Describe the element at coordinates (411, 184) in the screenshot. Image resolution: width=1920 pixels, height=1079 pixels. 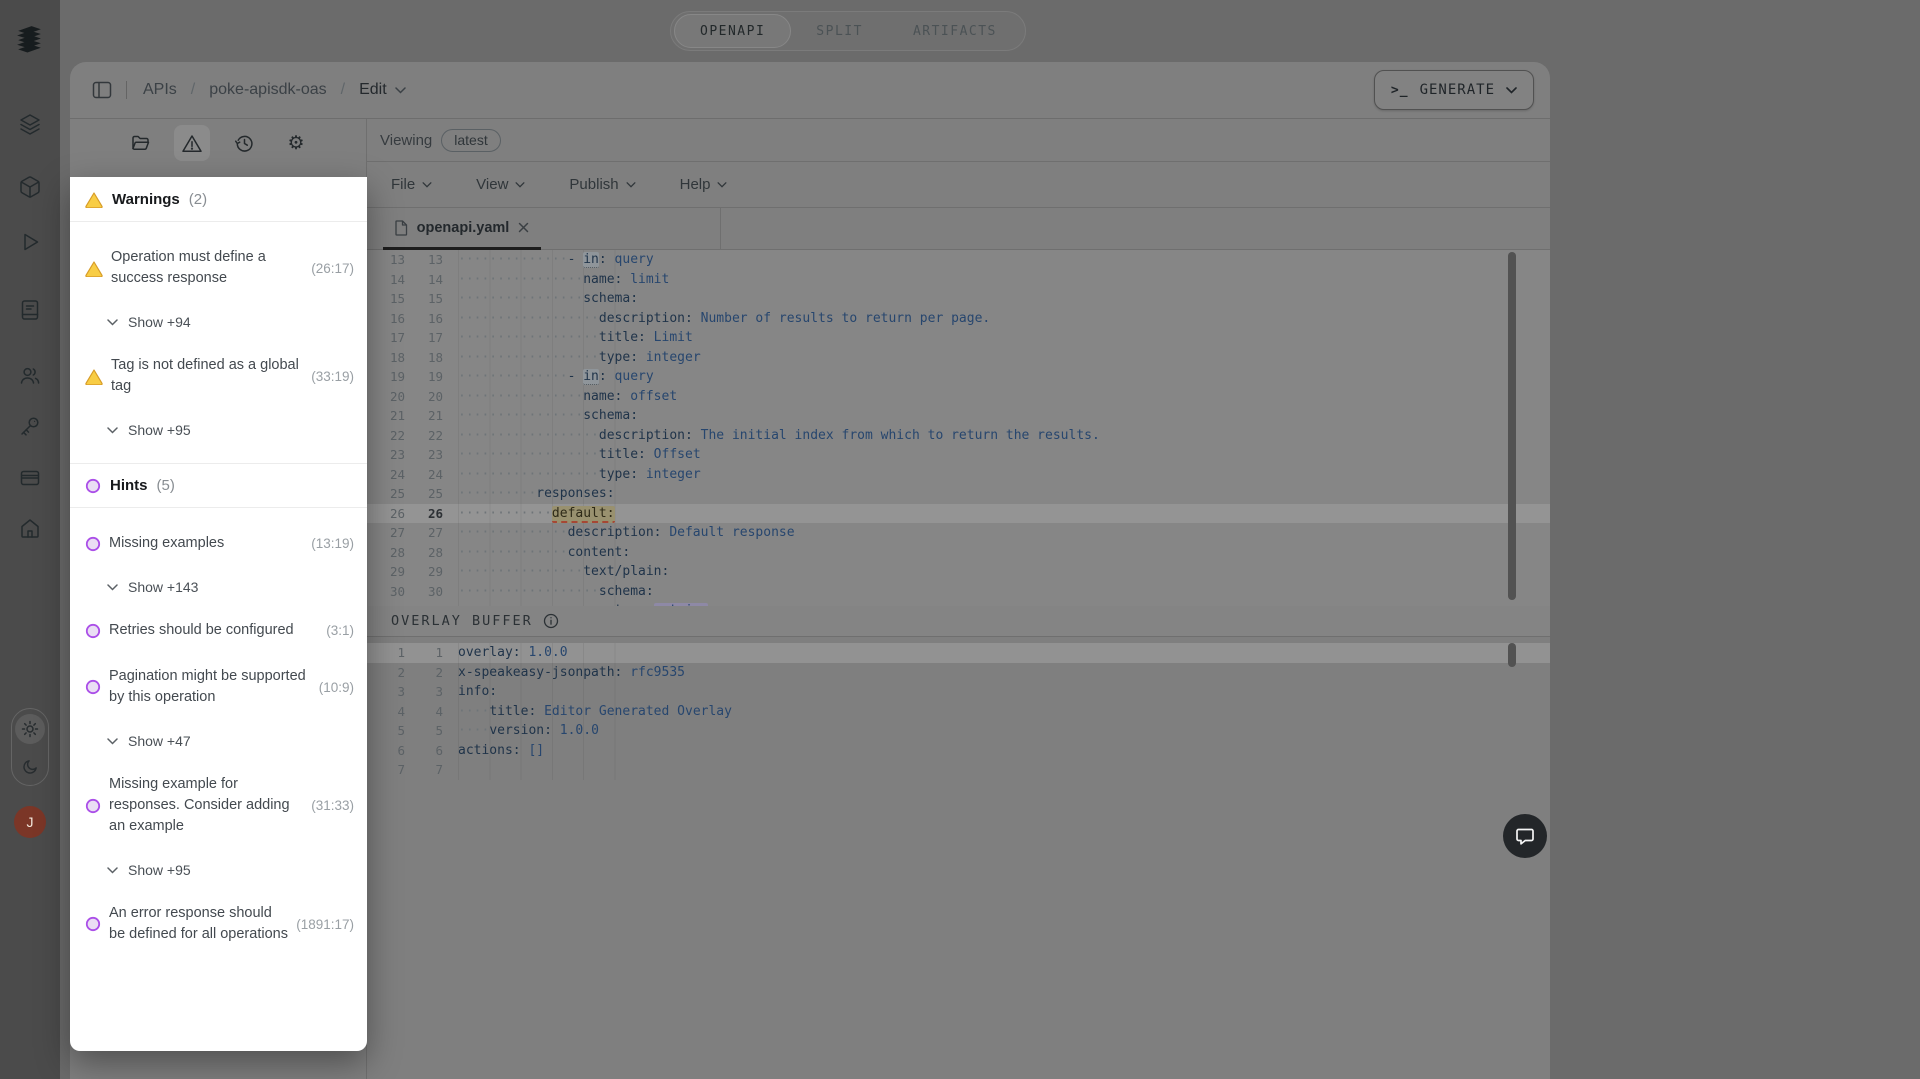
I see `menu-file: File` at that location.